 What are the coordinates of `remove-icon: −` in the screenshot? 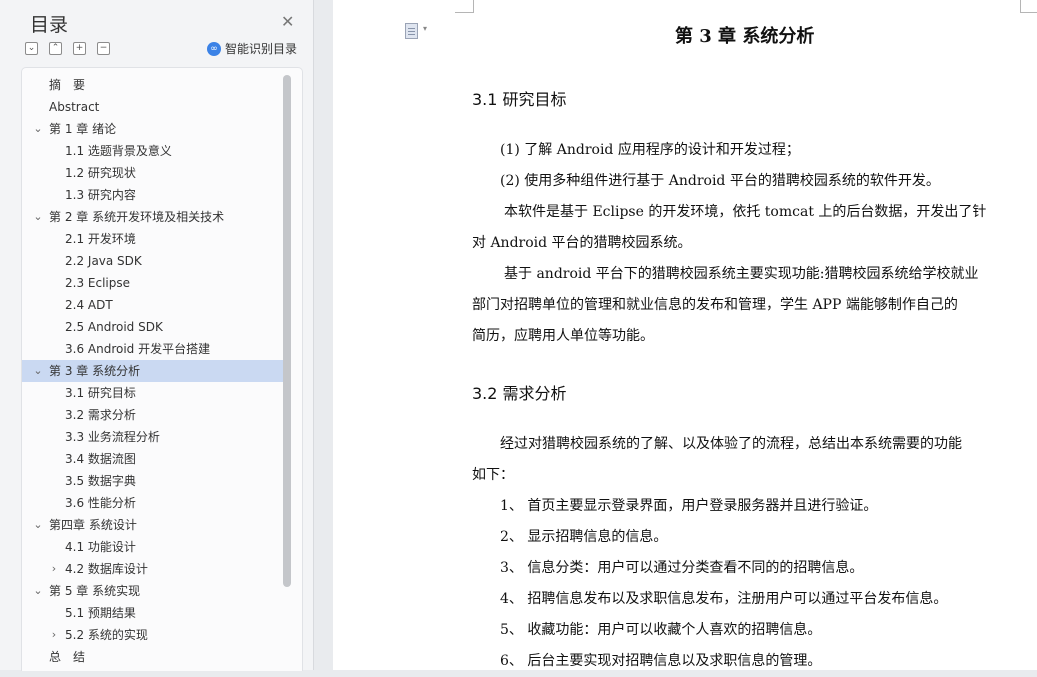 It's located at (103, 48).